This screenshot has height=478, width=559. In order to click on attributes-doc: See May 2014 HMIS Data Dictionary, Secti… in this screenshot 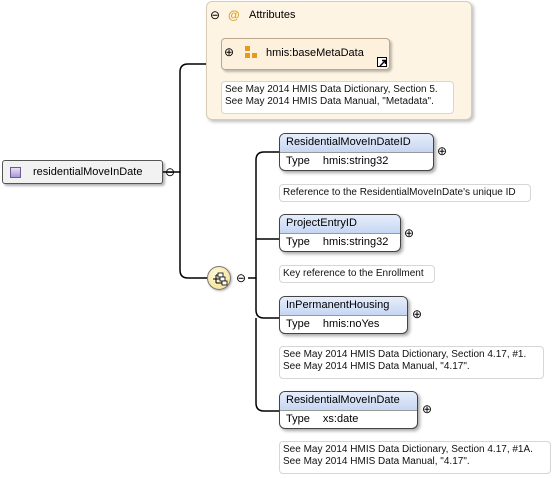, I will do `click(337, 97)`.